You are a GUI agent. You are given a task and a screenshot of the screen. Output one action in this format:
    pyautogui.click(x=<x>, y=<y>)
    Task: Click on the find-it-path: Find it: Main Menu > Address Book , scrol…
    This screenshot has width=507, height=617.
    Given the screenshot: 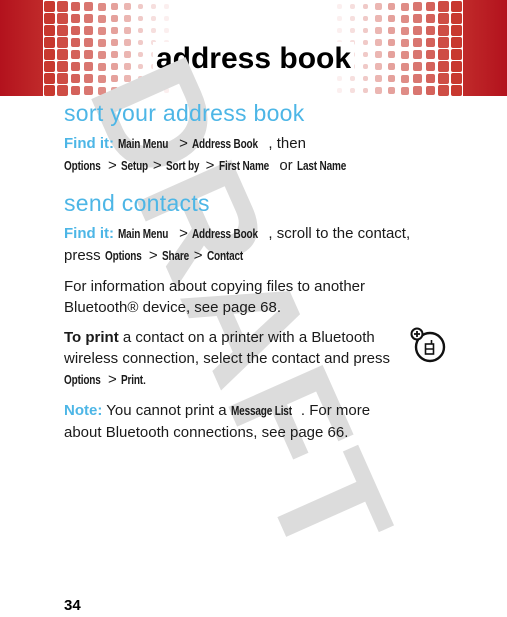 What is the action you would take?
    pyautogui.click(x=239, y=245)
    